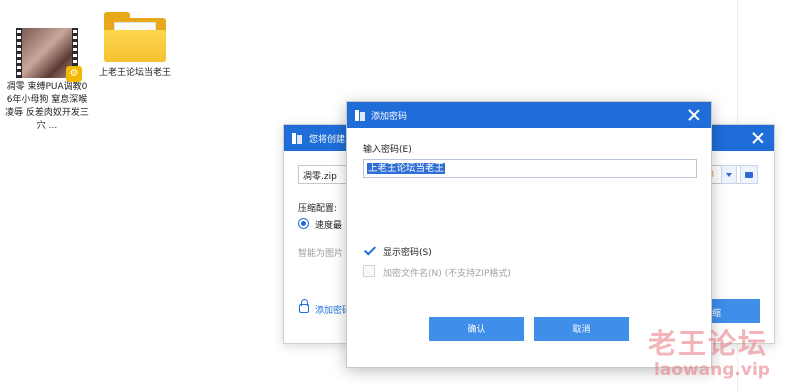 This screenshot has height=392, width=800. What do you see at coordinates (581, 329) in the screenshot?
I see `cancel-button: 取消` at bounding box center [581, 329].